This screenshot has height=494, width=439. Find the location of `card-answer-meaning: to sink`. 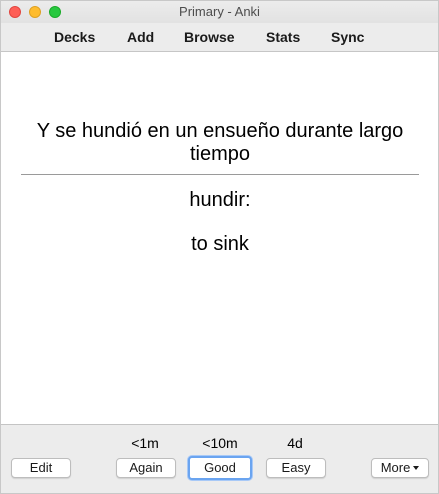

card-answer-meaning: to sink is located at coordinates (220, 244).